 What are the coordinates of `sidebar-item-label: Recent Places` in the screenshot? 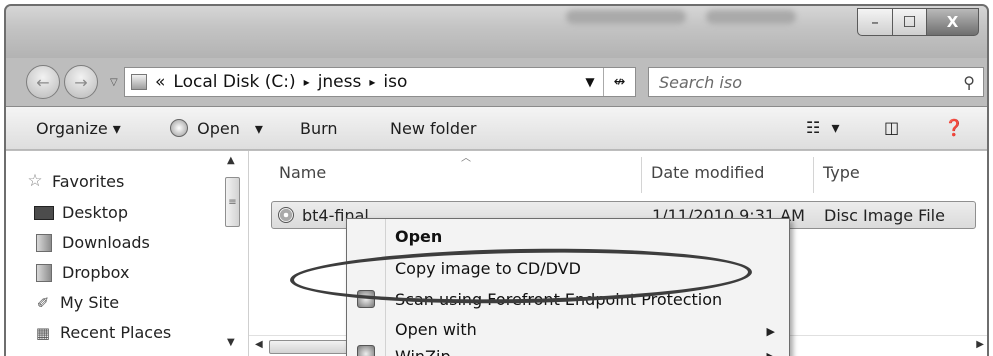 It's located at (116, 332).